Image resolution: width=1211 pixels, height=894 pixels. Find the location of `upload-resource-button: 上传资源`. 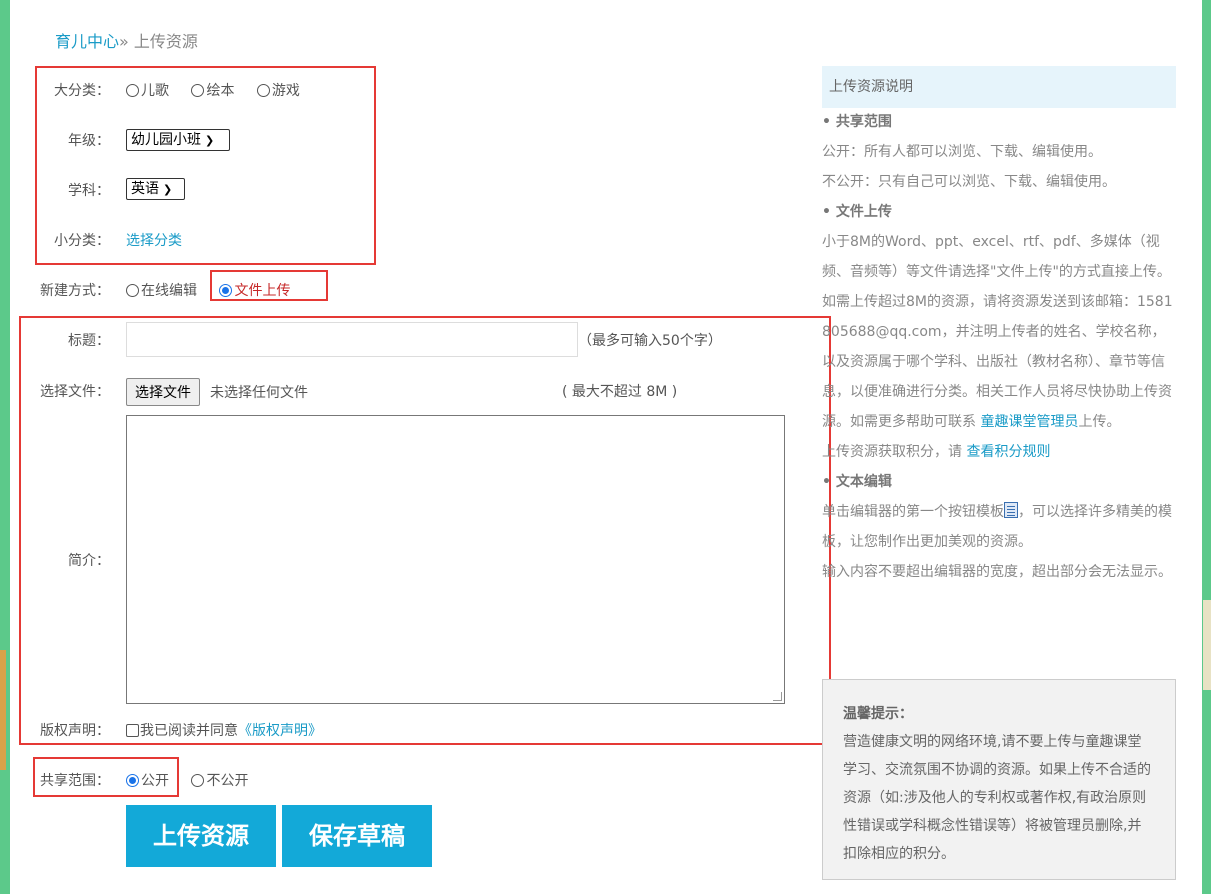

upload-resource-button: 上传资源 is located at coordinates (201, 836).